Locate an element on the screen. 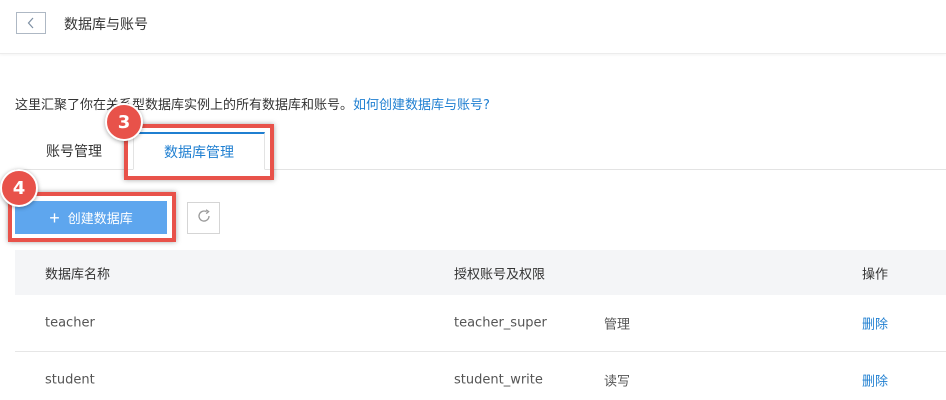 This screenshot has width=946, height=400. refresh-button is located at coordinates (203, 218).